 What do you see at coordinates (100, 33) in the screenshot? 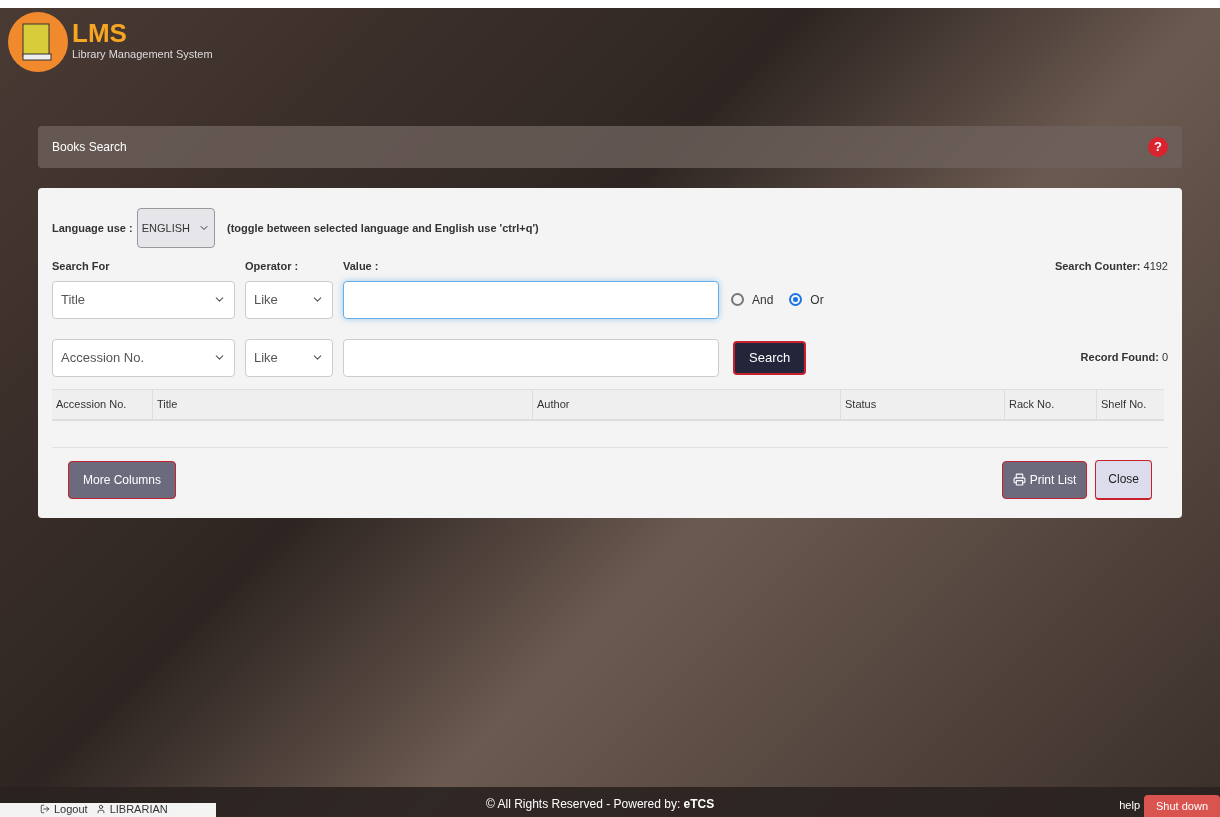
I see `logo-title: LMS` at bounding box center [100, 33].